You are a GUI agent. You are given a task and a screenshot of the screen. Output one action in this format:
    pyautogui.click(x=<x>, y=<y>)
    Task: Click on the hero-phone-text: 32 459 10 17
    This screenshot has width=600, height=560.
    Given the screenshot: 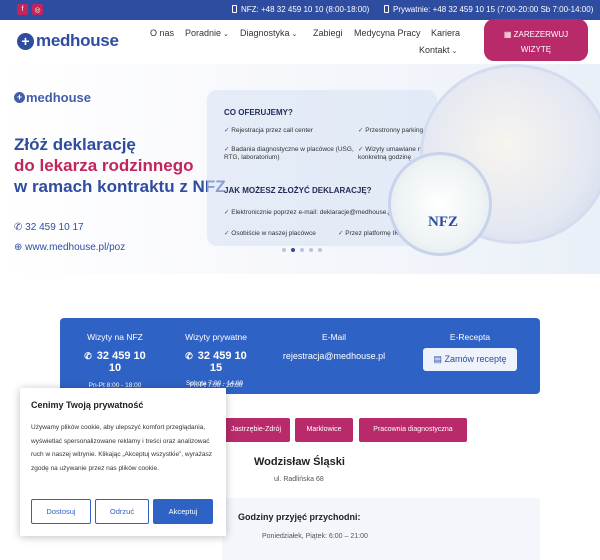 What is the action you would take?
    pyautogui.click(x=54, y=227)
    